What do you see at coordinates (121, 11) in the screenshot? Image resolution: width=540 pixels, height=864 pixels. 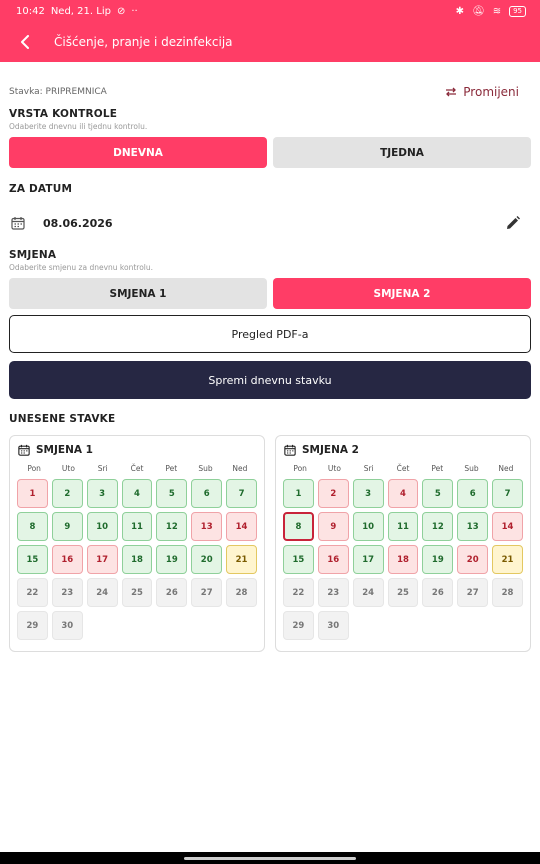 I see `sync-icon: ⊘` at bounding box center [121, 11].